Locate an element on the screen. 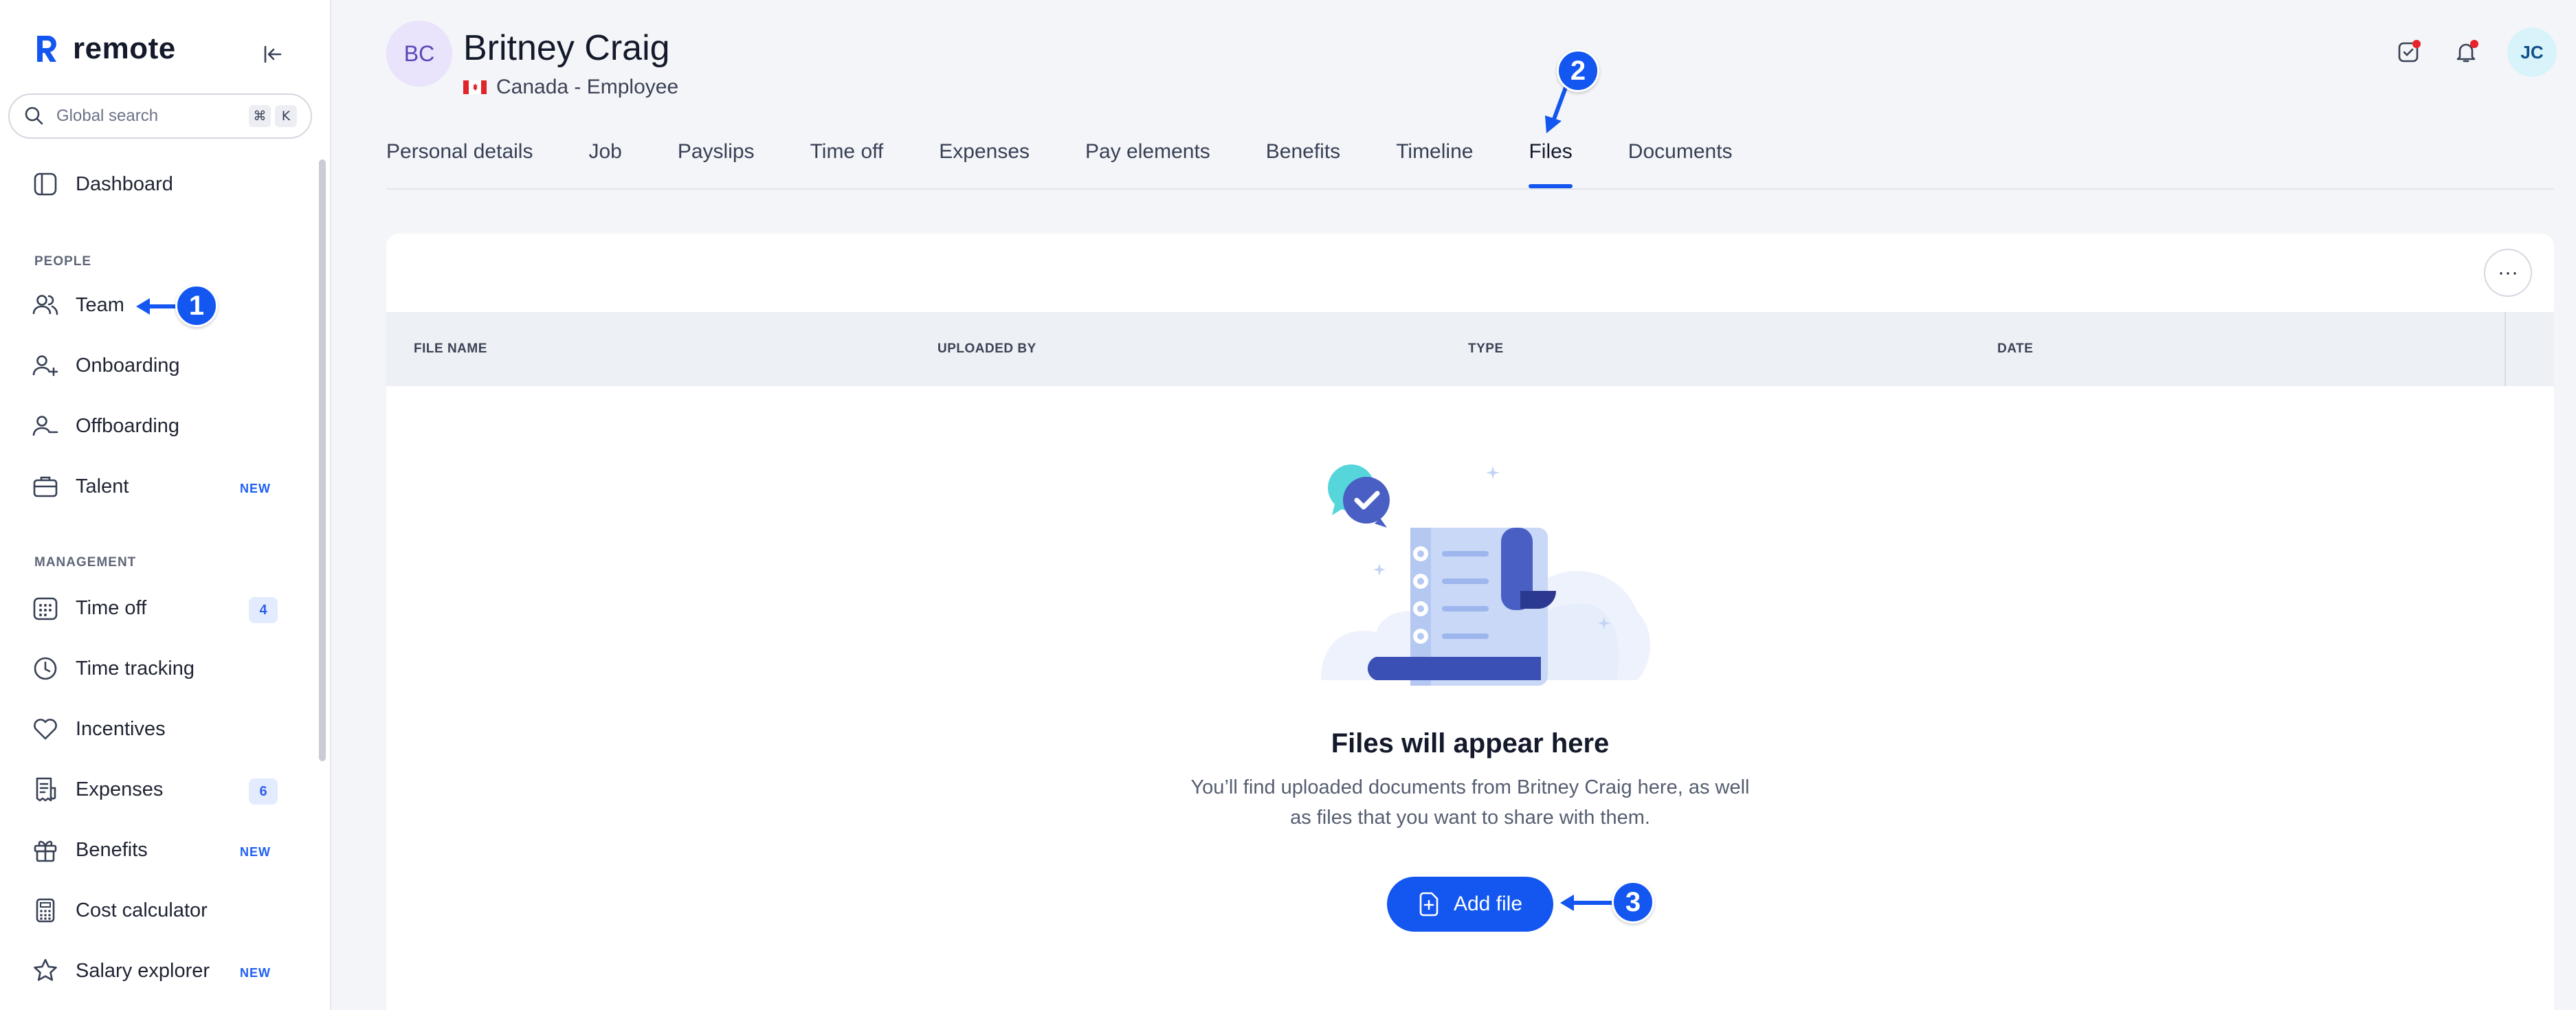  sidebar-item-label: Incentives is located at coordinates (121, 728).